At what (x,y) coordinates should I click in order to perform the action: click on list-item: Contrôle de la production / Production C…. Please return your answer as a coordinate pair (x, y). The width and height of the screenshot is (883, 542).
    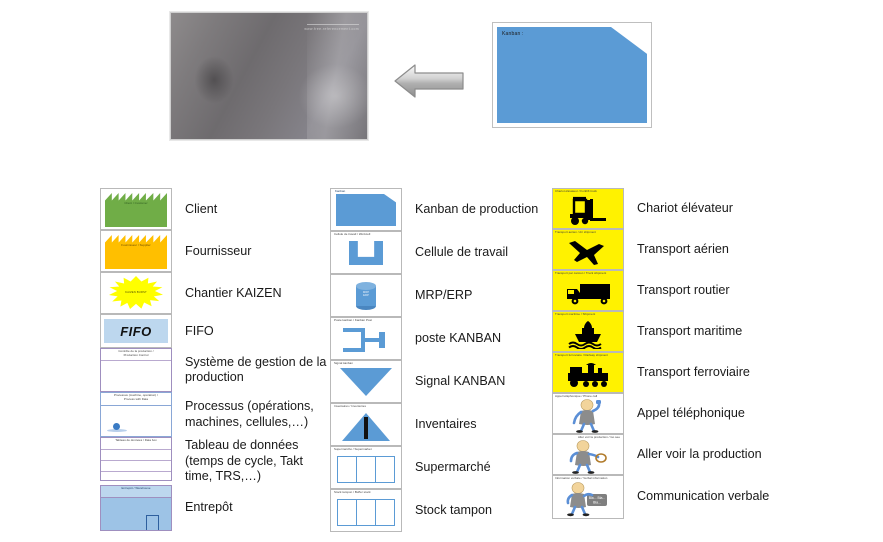
    Looking at the image, I should click on (216, 370).